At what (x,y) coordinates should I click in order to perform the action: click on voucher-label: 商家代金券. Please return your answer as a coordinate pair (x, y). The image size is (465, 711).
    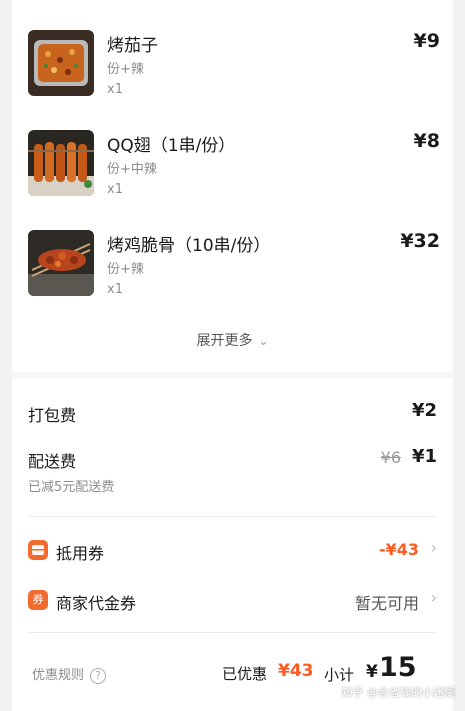
    Looking at the image, I should click on (96, 603).